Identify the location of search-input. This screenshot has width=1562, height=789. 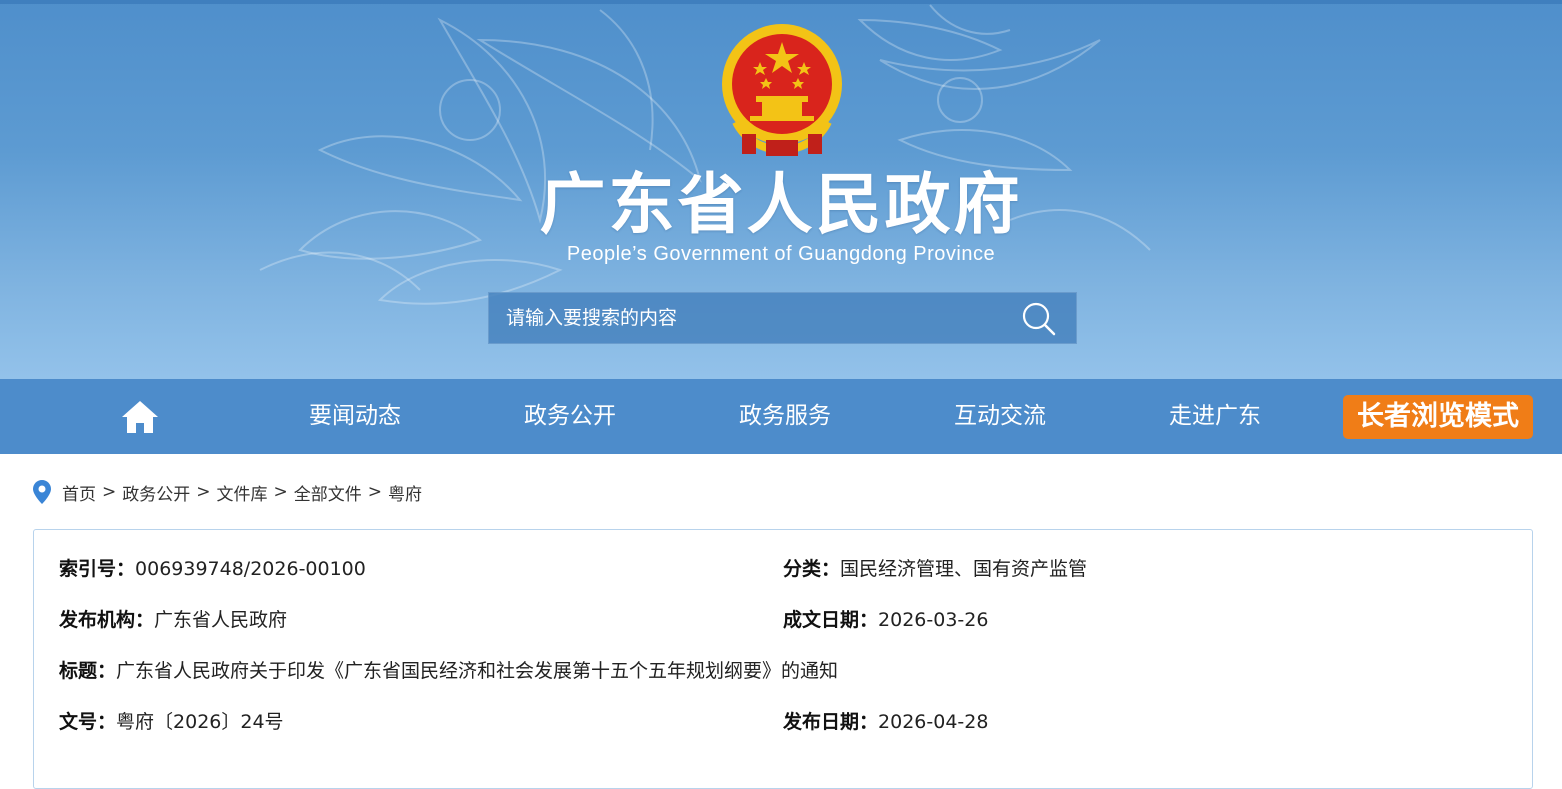
(749, 318).